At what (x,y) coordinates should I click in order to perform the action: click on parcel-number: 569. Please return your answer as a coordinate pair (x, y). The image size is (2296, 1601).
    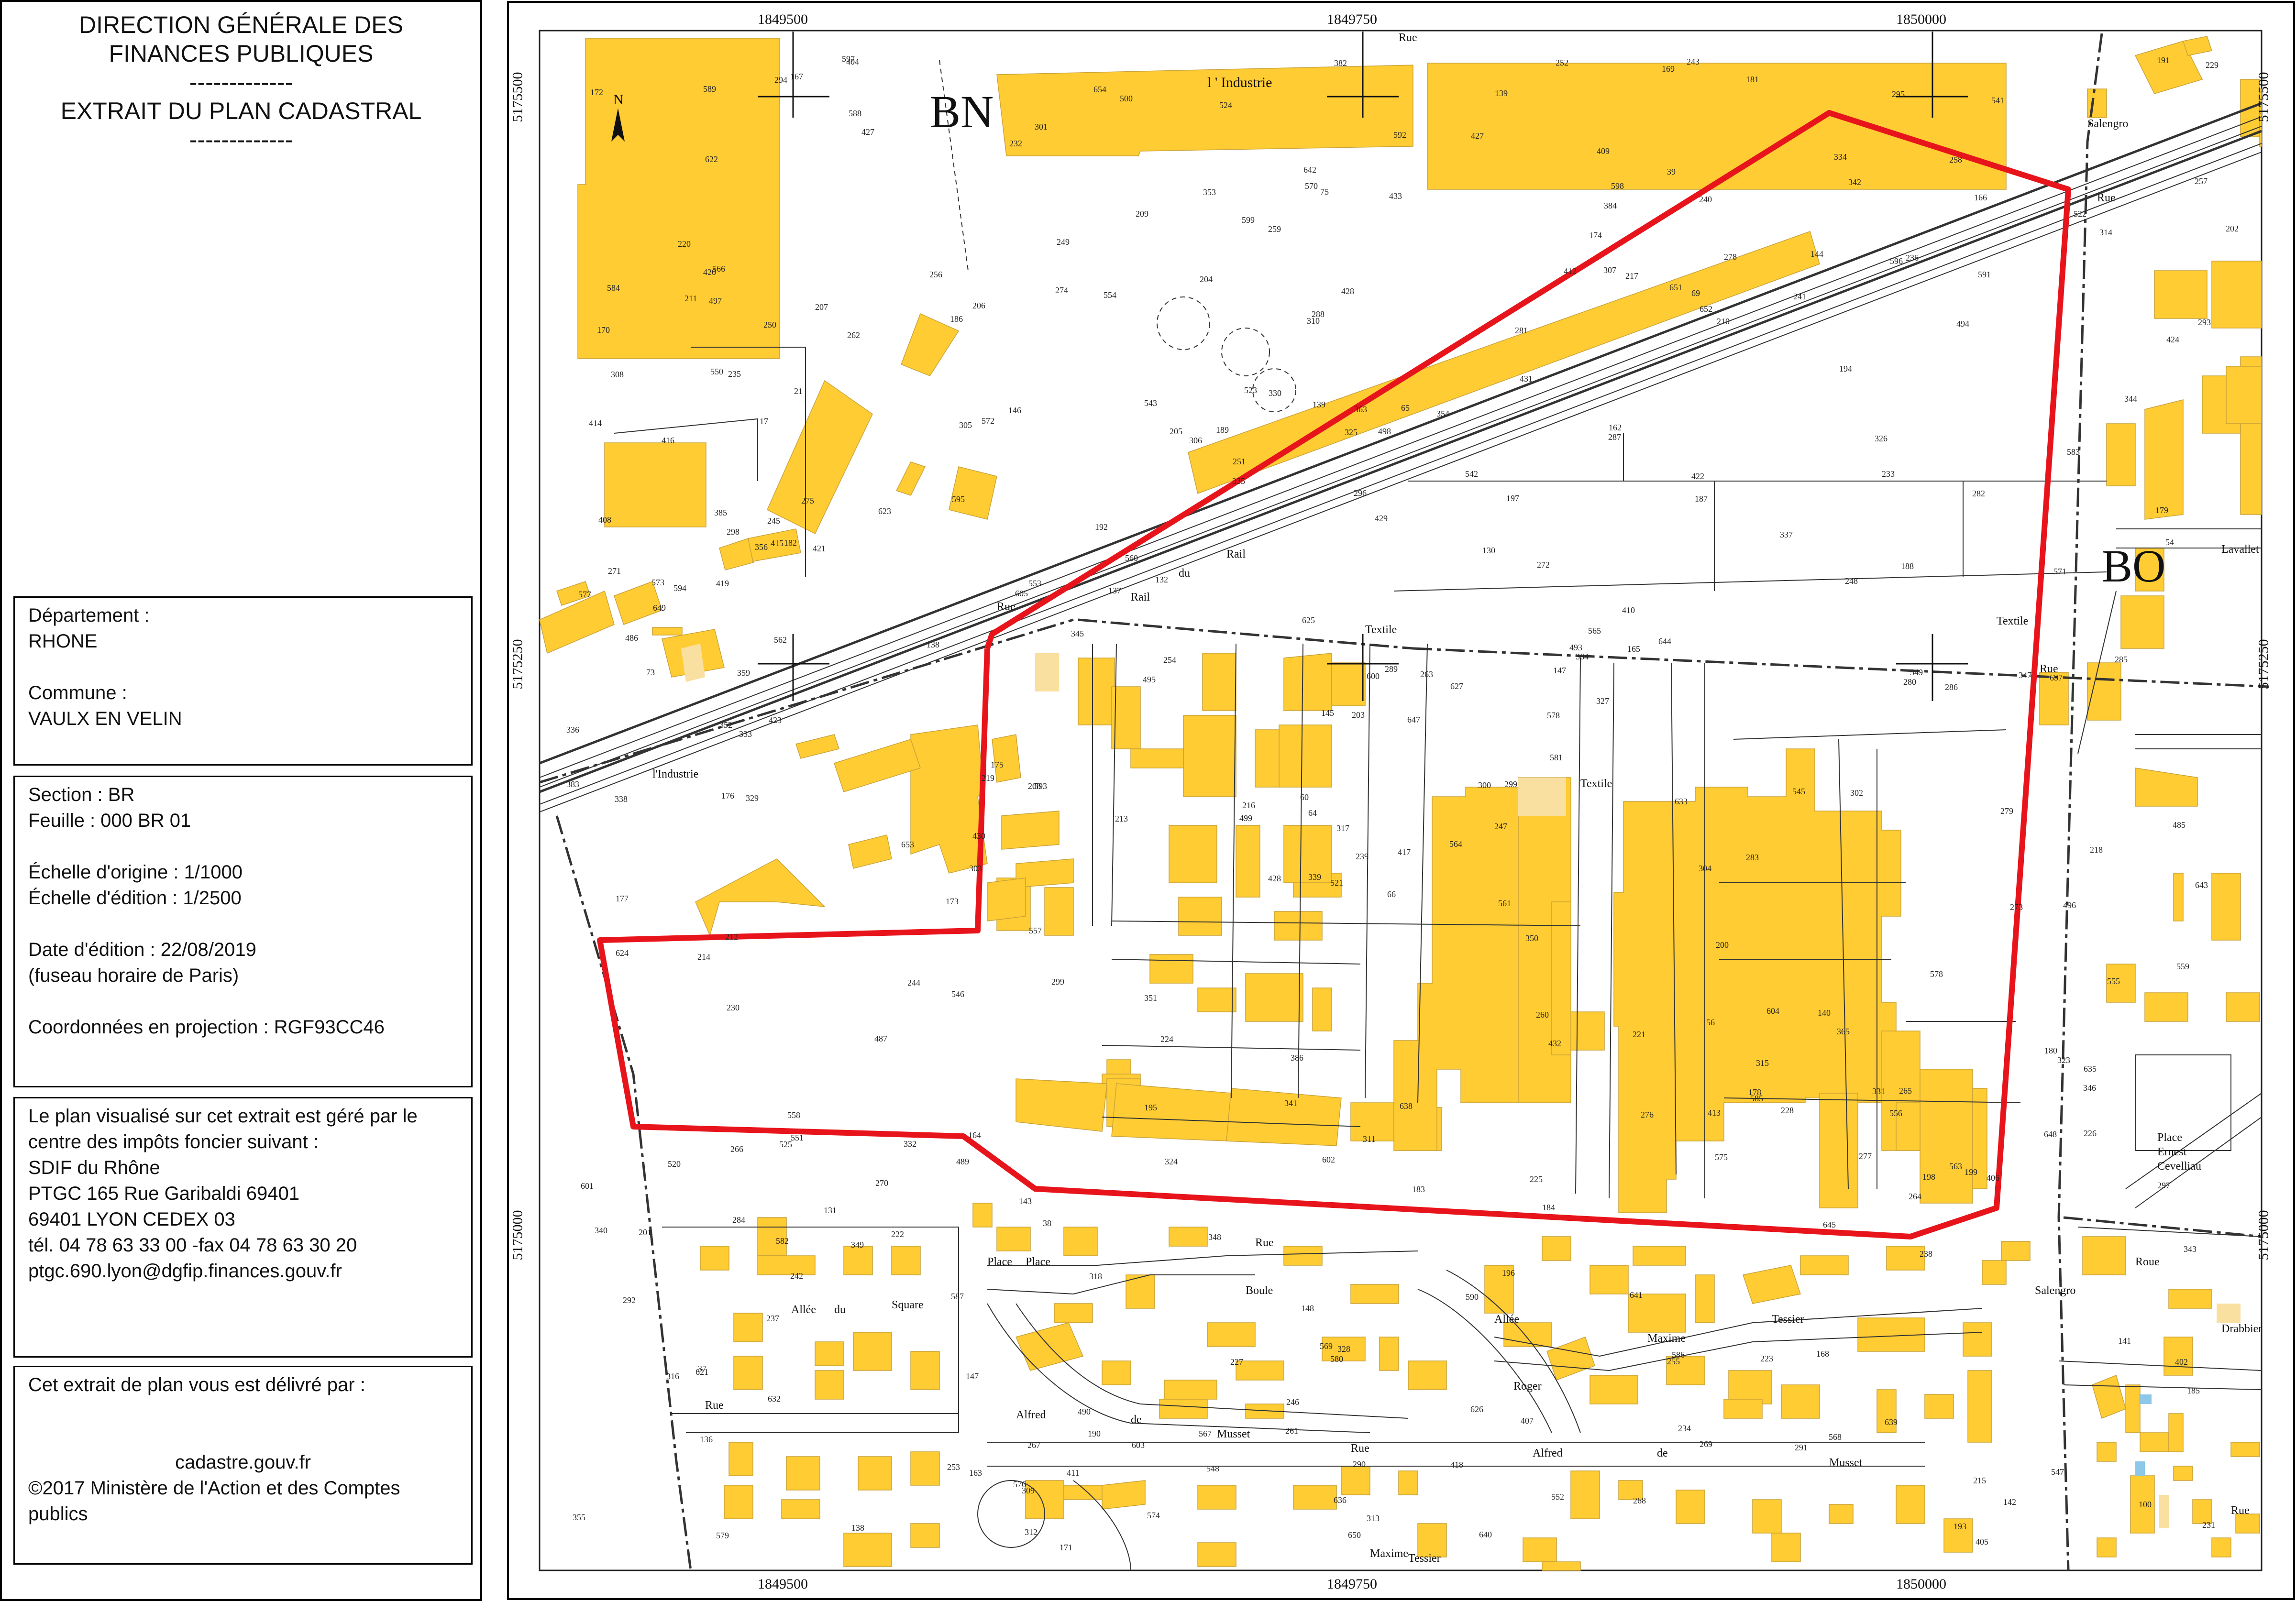
    Looking at the image, I should click on (1327, 1346).